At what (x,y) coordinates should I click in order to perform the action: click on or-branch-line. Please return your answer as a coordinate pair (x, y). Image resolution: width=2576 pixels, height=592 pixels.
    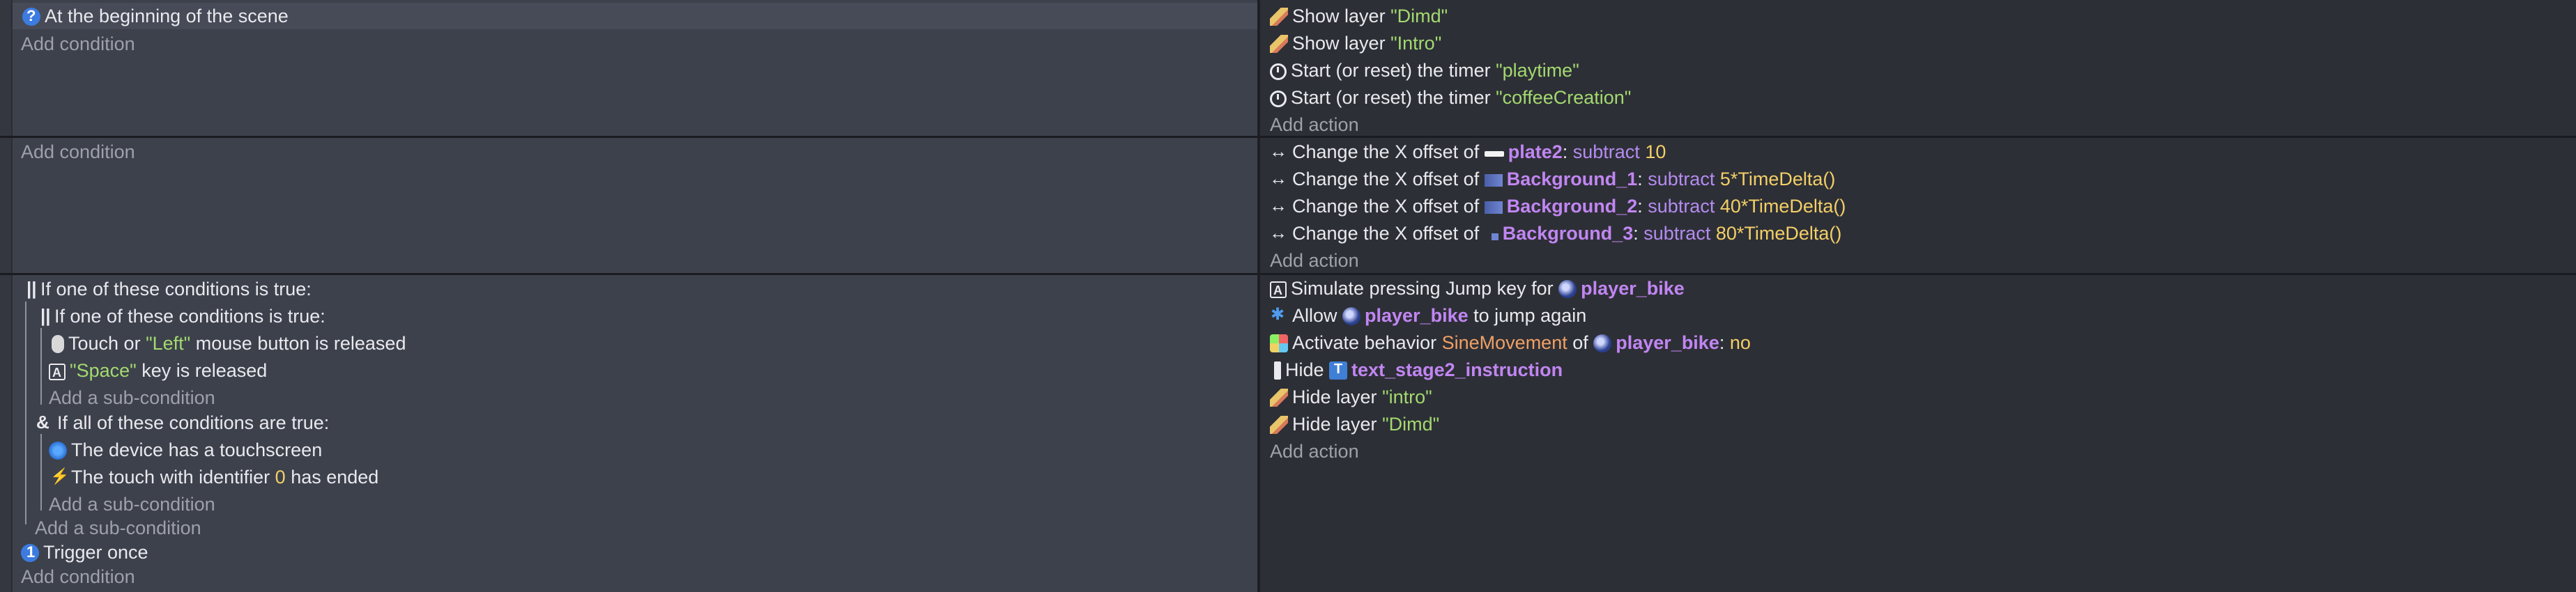
    Looking at the image, I should click on (25, 413).